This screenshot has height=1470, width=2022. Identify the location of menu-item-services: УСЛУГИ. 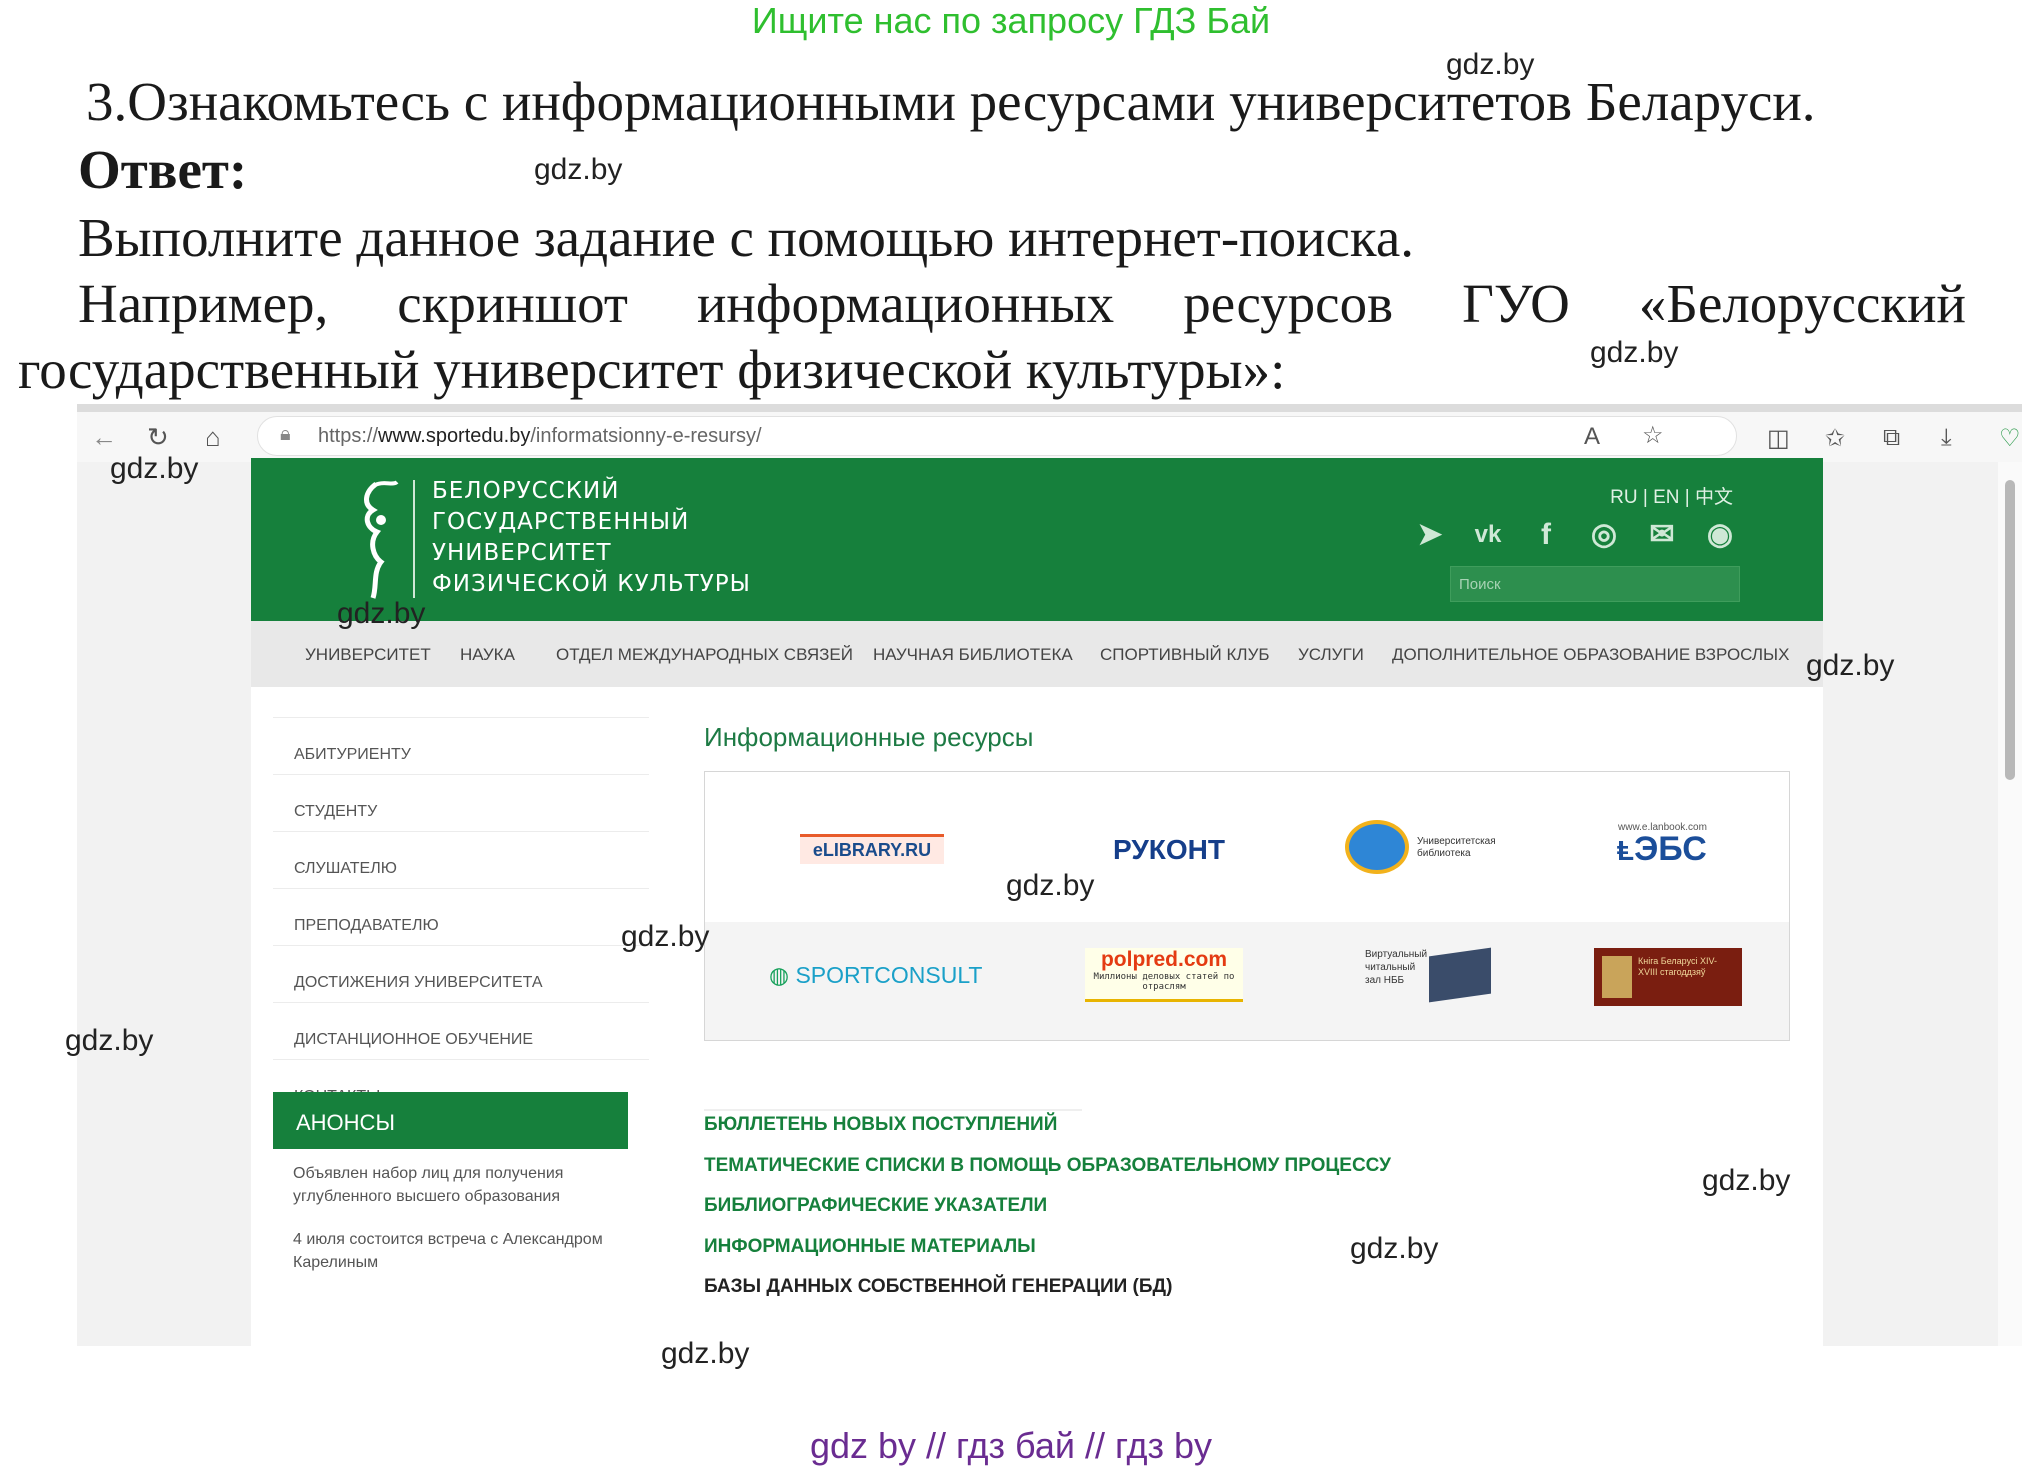
(1331, 655).